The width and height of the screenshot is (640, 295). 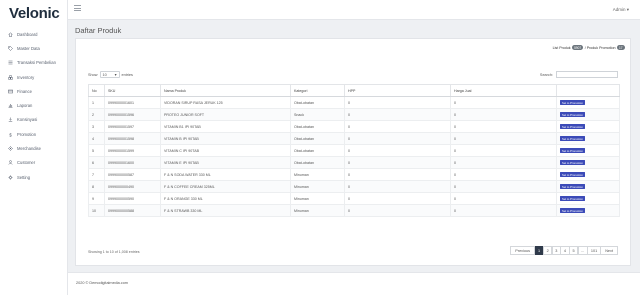 I want to click on sidebar-item-konsinyasi: Konsinyasi, so click(x=34, y=120).